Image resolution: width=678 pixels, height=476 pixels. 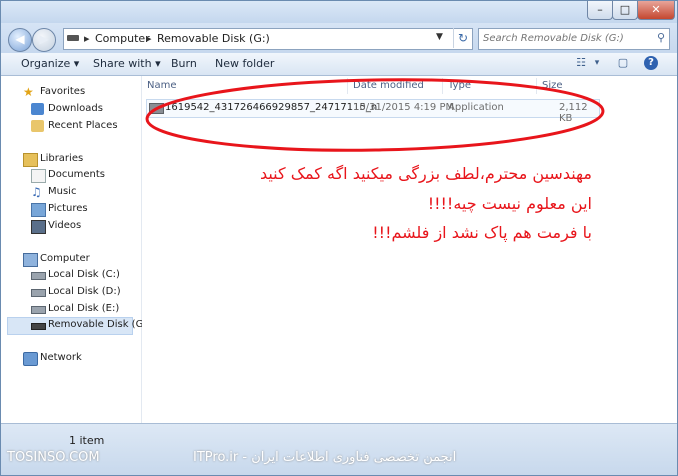 What do you see at coordinates (30, 160) in the screenshot?
I see `libraries-icon` at bounding box center [30, 160].